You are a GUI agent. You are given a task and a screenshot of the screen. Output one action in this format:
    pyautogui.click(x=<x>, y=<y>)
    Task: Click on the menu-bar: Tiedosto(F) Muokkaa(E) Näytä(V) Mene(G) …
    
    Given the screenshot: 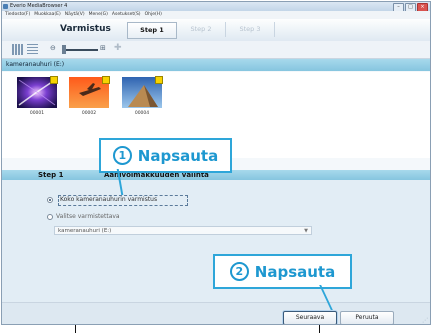 What is the action you would take?
    pyautogui.click(x=216, y=15)
    